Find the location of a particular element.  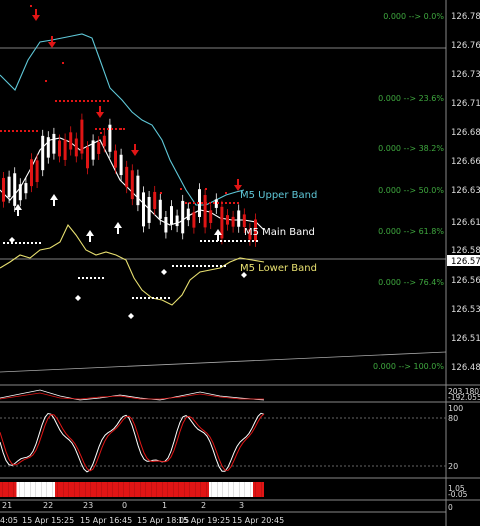

date-number: 3 is located at coordinates (241, 505).